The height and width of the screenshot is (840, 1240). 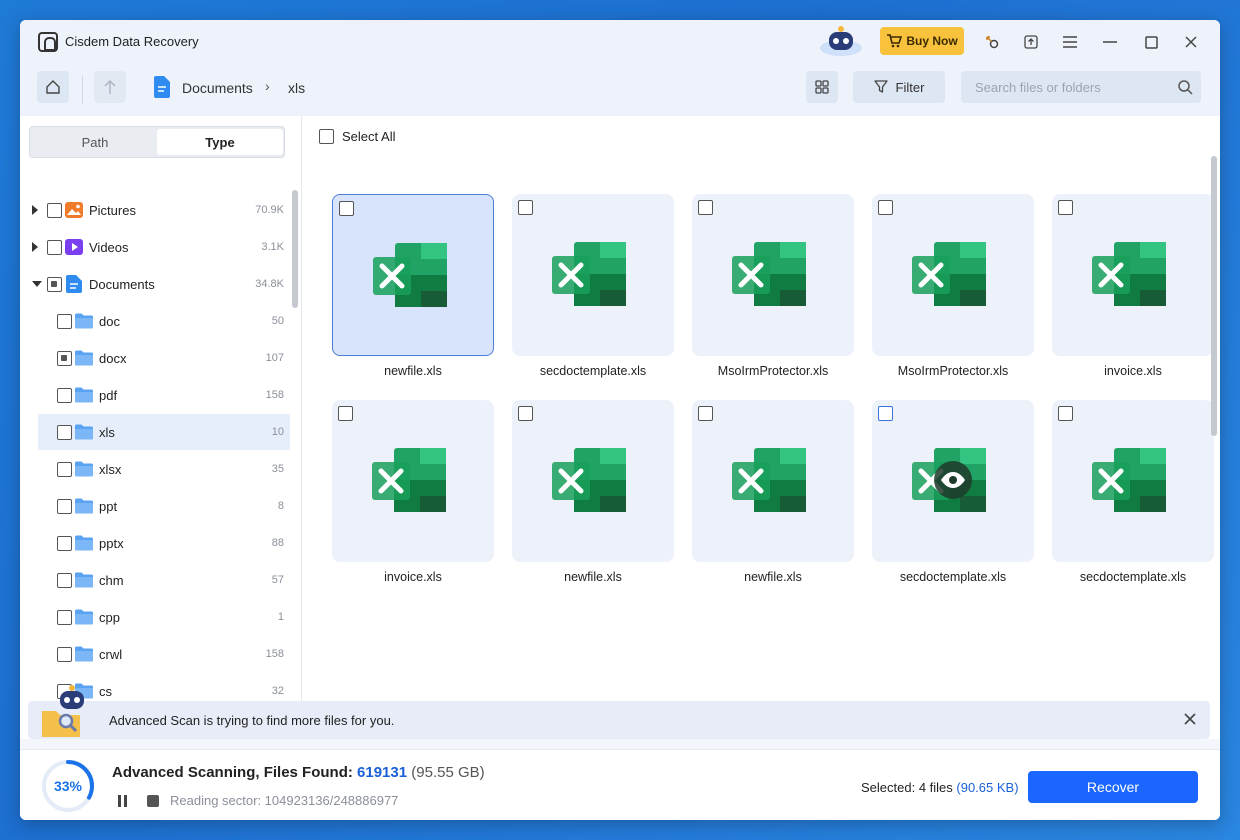 I want to click on select-all-checkbox: Select All, so click(x=357, y=136).